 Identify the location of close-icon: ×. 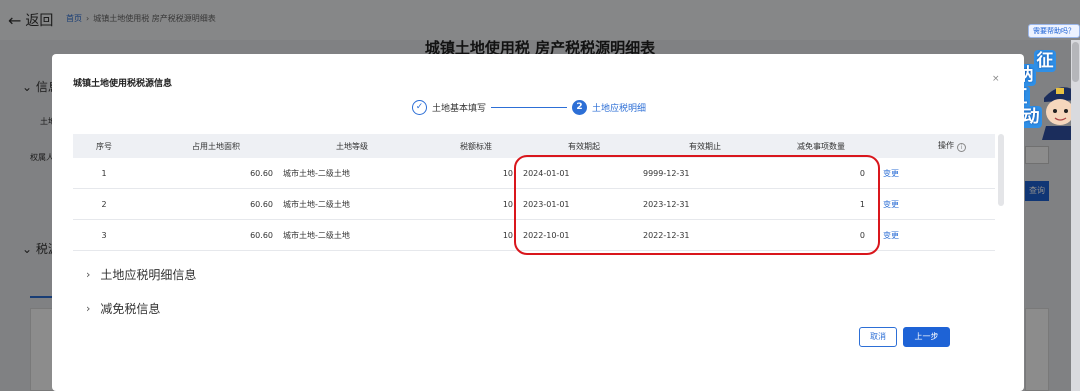
(996, 79).